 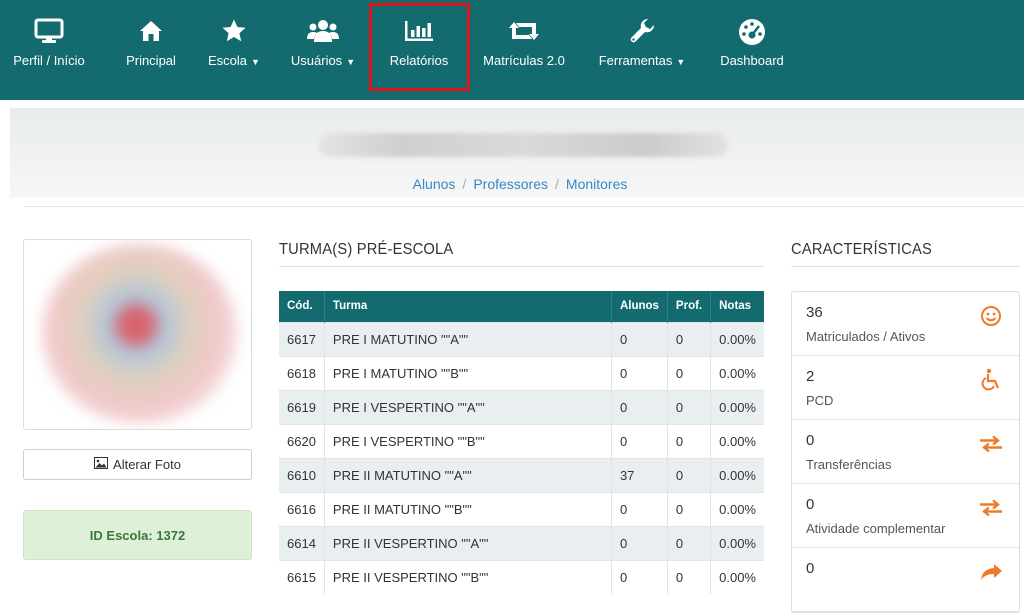 What do you see at coordinates (434, 184) in the screenshot?
I see `breadcrumb-link-alunos: Alunos` at bounding box center [434, 184].